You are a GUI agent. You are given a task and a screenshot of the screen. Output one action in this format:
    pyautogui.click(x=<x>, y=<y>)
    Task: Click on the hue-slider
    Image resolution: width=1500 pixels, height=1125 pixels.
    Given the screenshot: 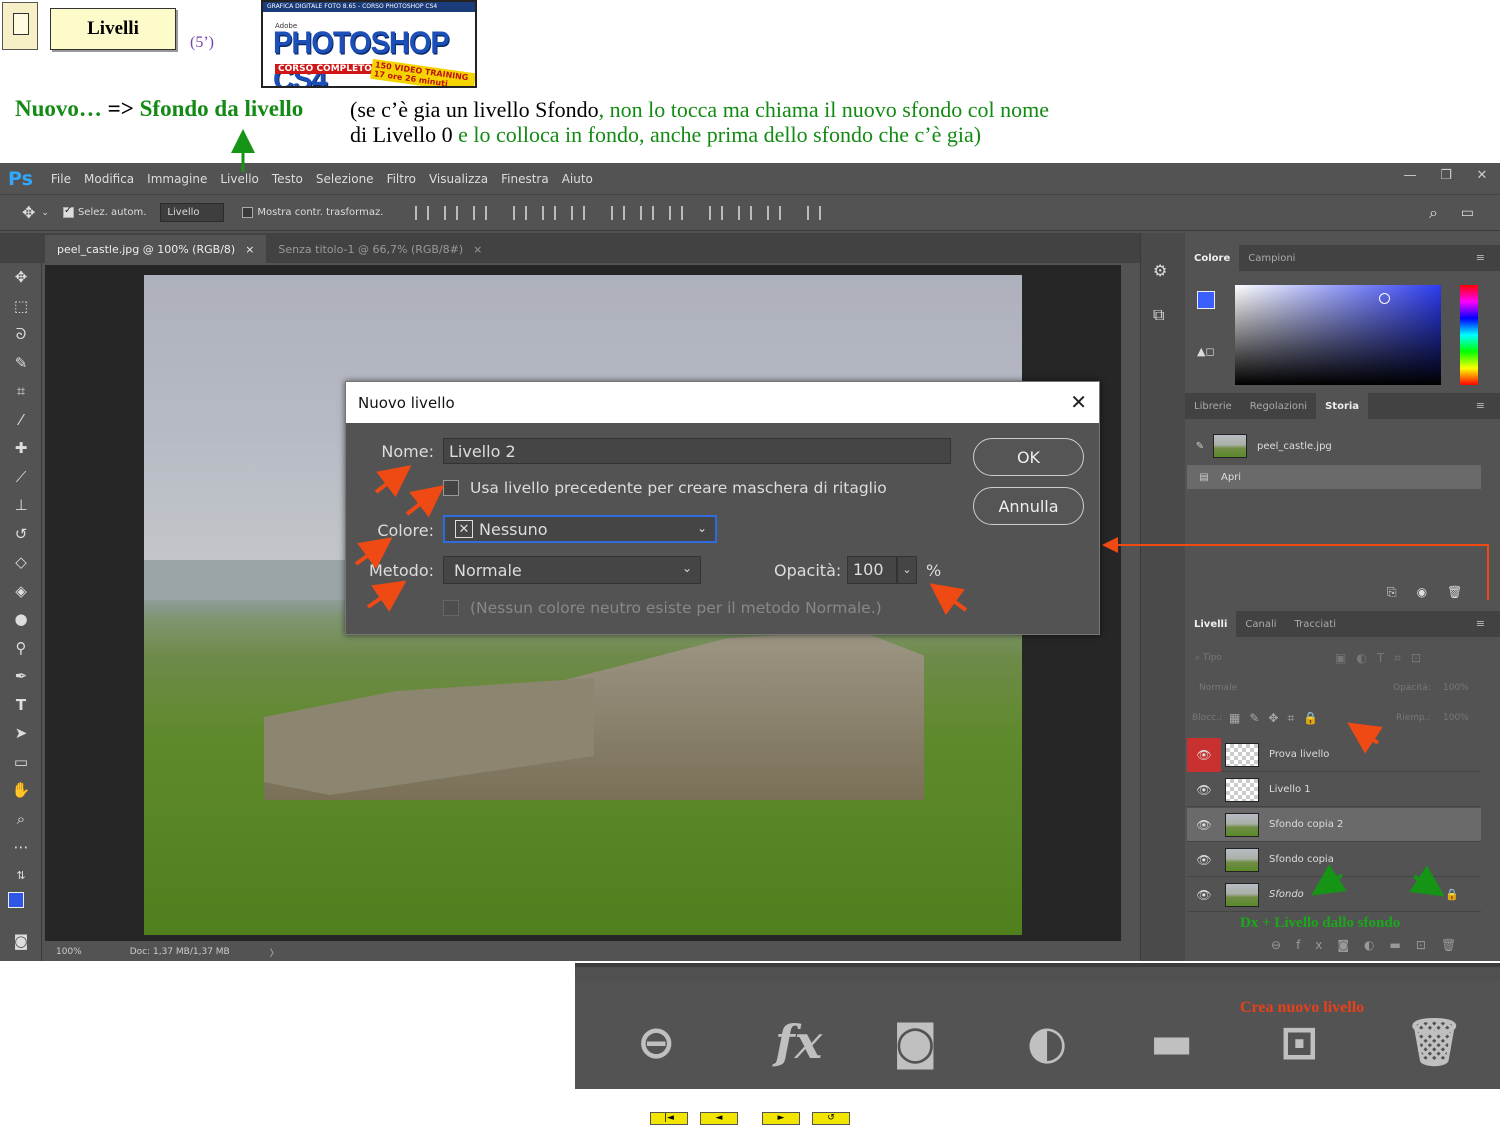 What is the action you would take?
    pyautogui.click(x=1469, y=335)
    